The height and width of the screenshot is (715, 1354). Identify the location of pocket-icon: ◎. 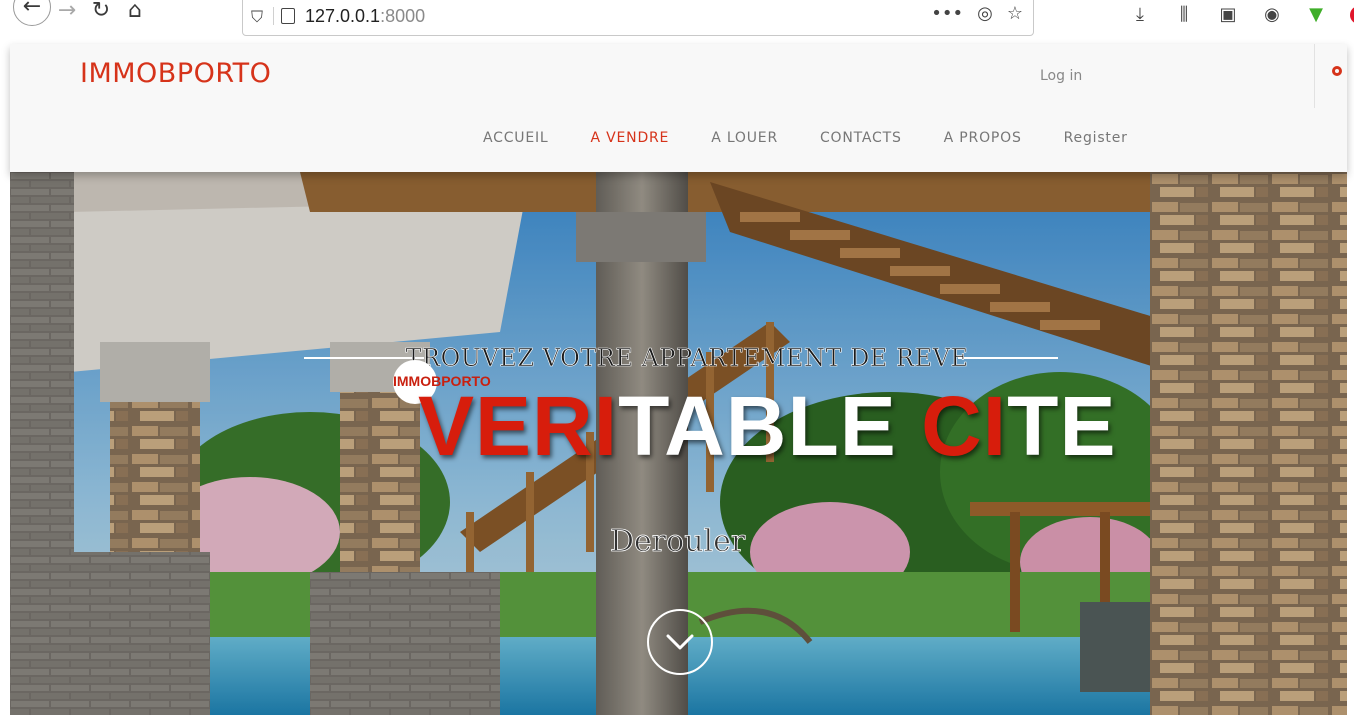
(985, 13).